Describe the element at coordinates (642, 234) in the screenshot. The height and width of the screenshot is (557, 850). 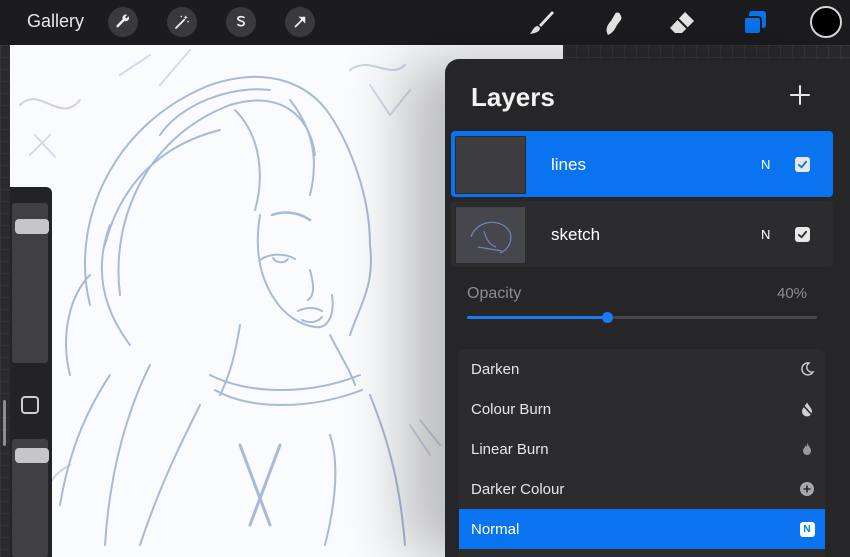
I see `layer-row-sketch: sketch N` at that location.